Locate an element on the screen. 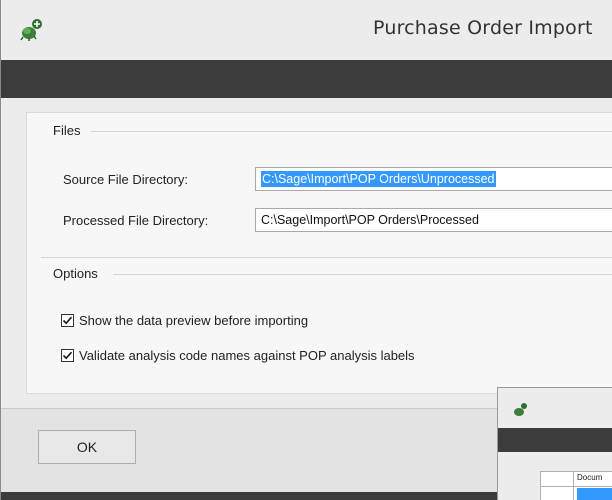 The height and width of the screenshot is (500, 612). grid-column-divider is located at coordinates (573, 486).